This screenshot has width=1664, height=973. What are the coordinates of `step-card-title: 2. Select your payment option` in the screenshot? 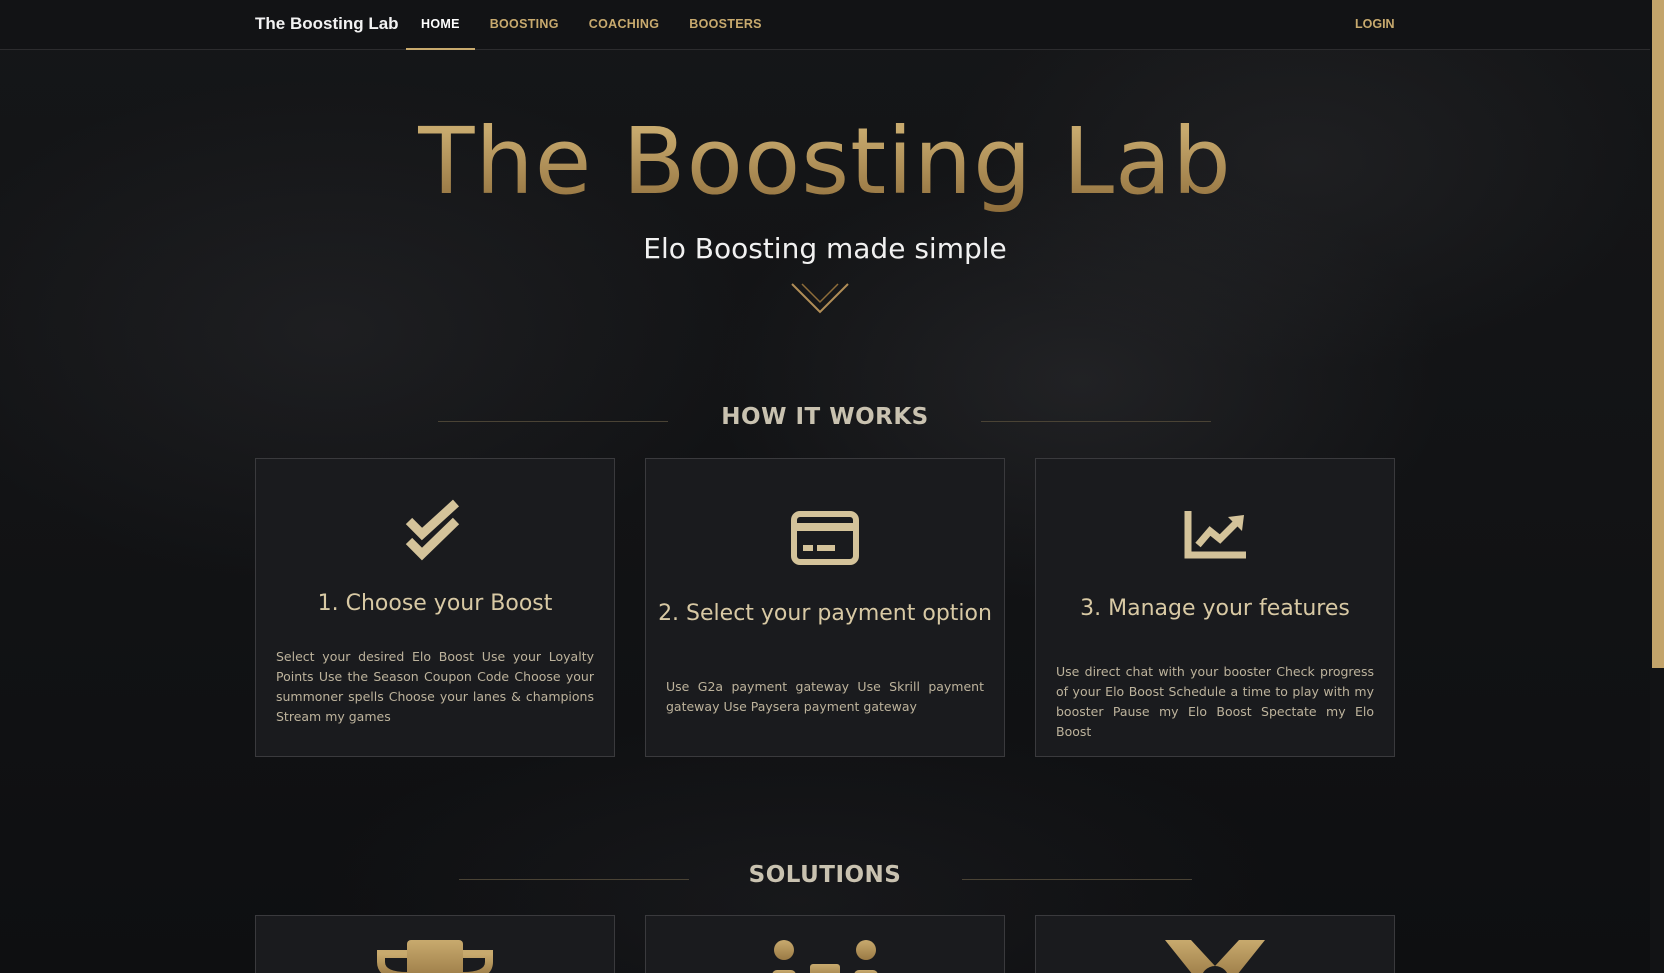 It's located at (825, 613).